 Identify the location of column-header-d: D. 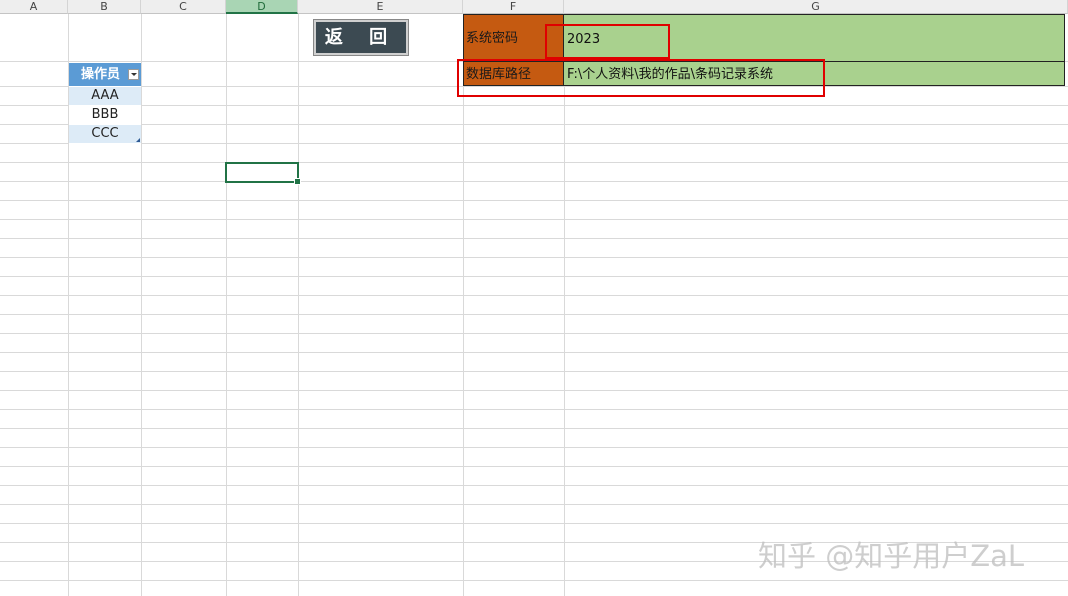
(262, 7).